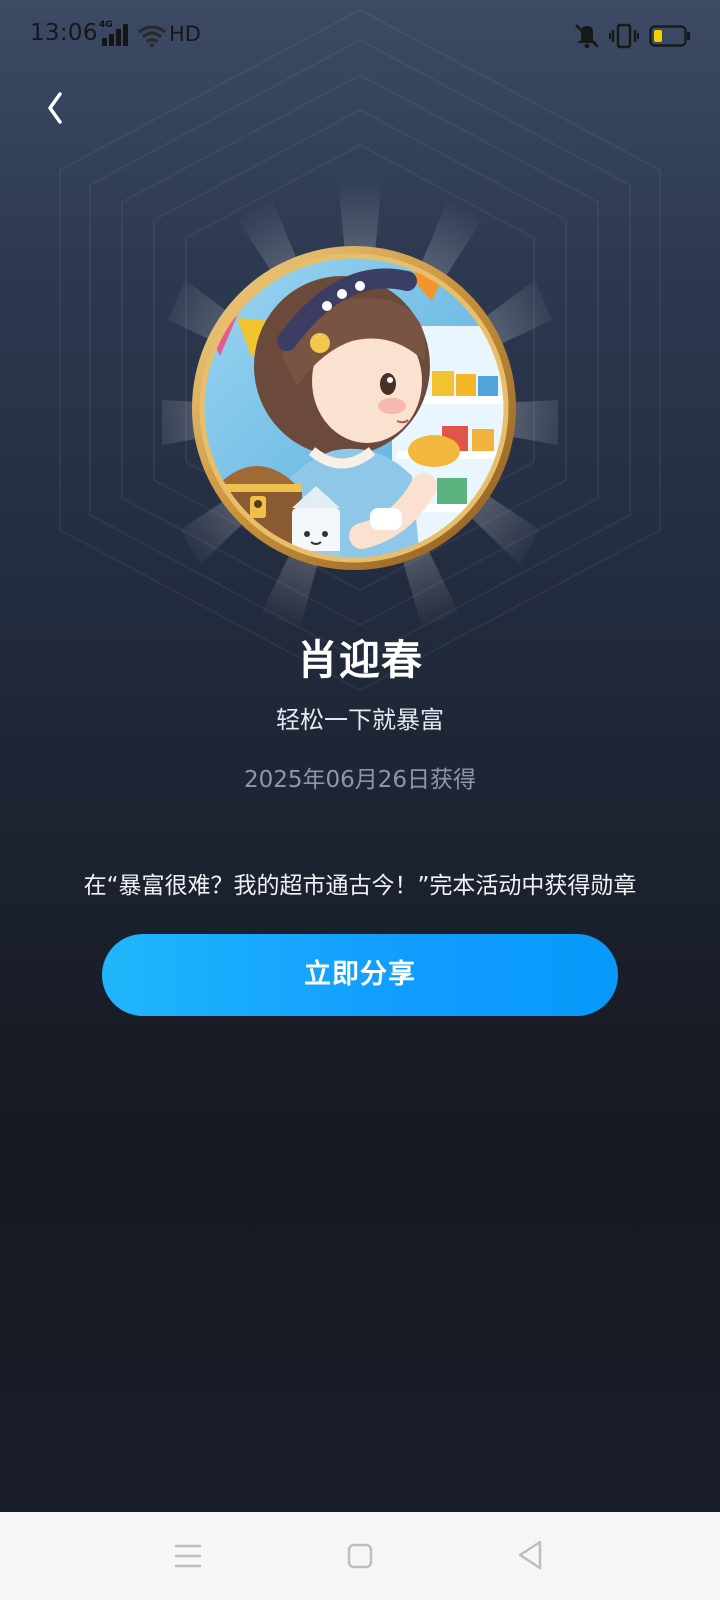  Describe the element at coordinates (360, 780) in the screenshot. I see `obtained-date: 2025年06月26日获得` at that location.